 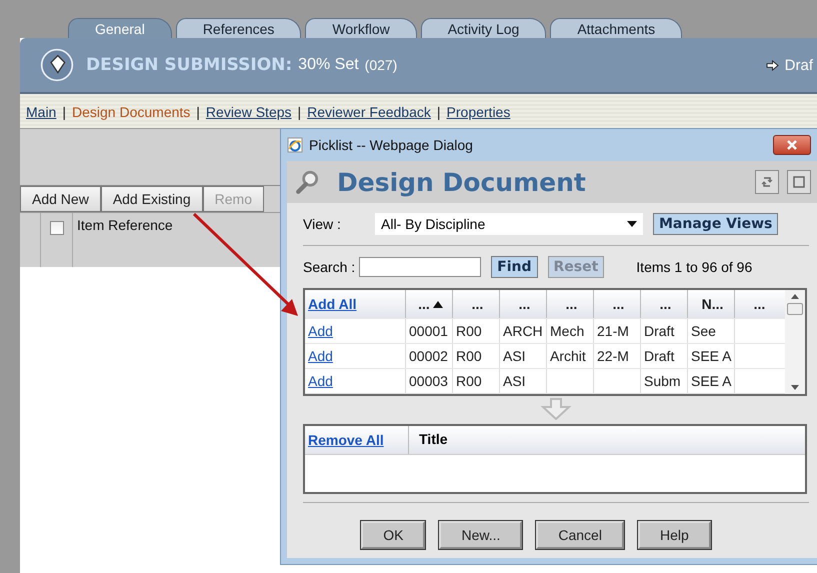 I want to click on dialog-button: OK, so click(x=393, y=535).